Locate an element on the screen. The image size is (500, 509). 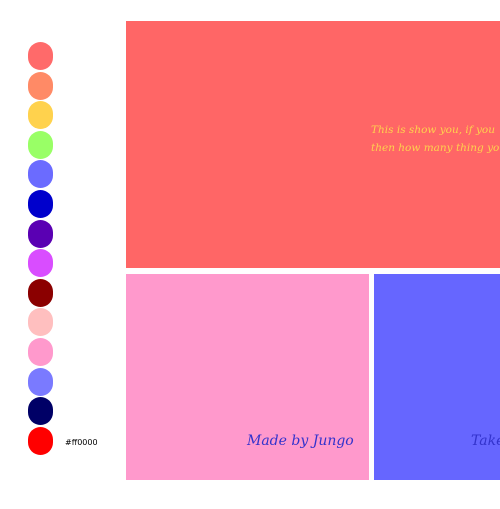
signature-text-right: Take is located at coordinates (485, 441).